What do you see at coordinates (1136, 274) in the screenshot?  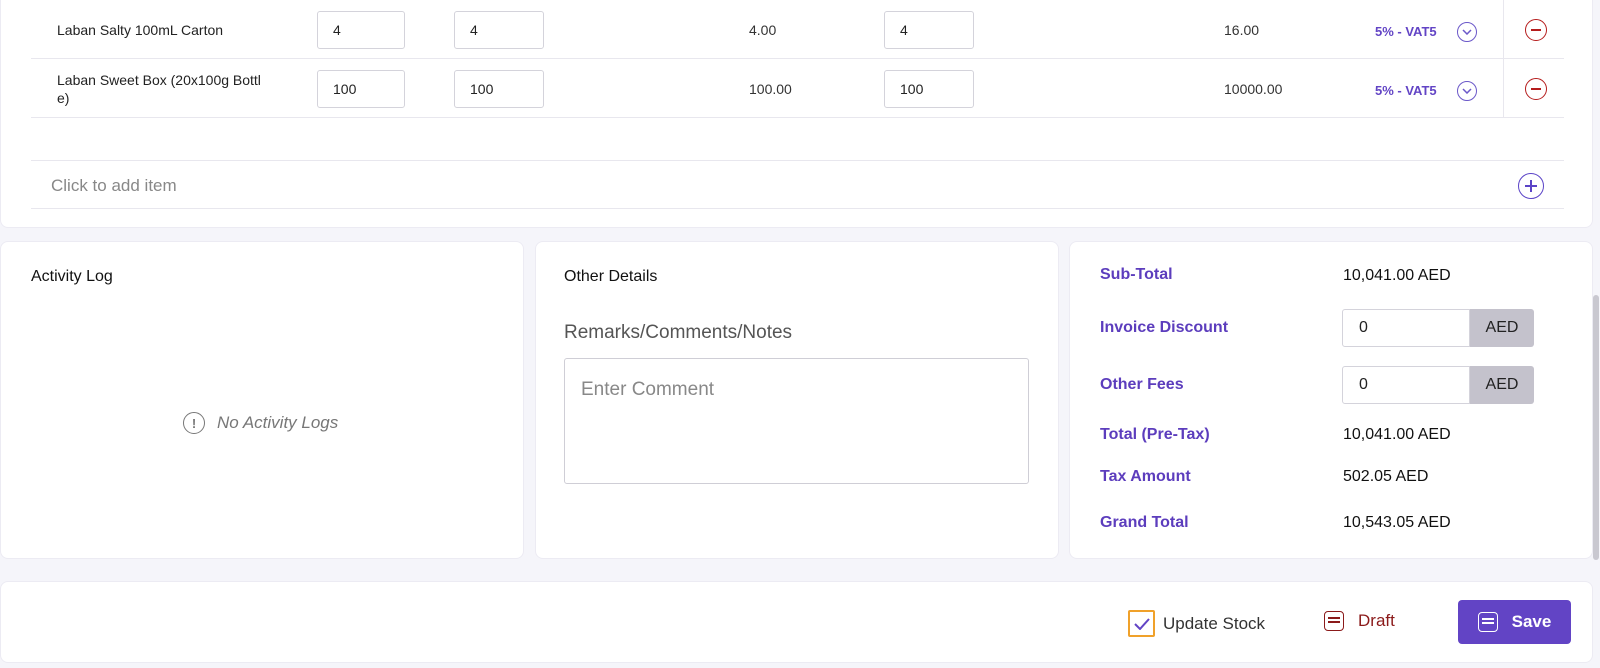 I see `subtotal-label: Sub-Total` at bounding box center [1136, 274].